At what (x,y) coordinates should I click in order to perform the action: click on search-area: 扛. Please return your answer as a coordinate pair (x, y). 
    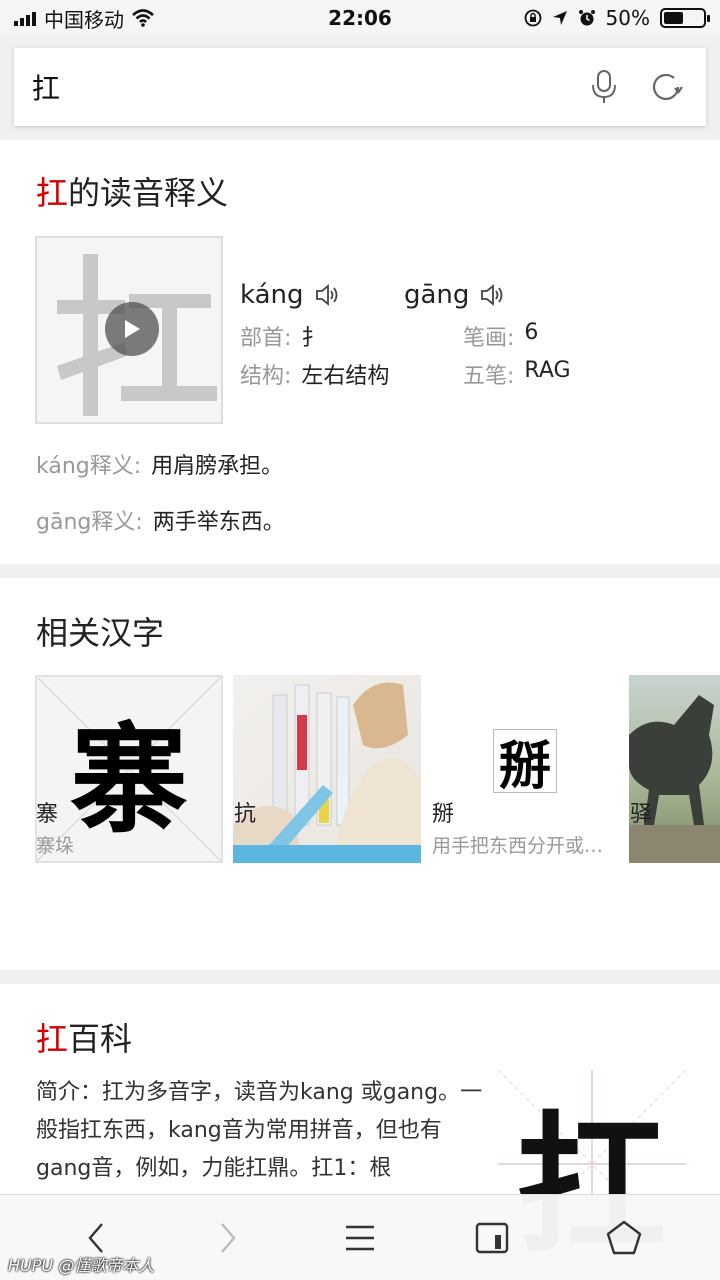
    Looking at the image, I should click on (360, 87).